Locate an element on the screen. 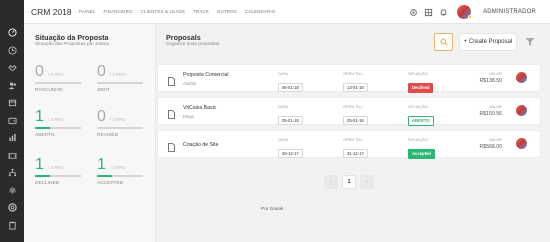 The width and height of the screenshot is (550, 242). stat-label: ABERTO is located at coordinates (45, 135).